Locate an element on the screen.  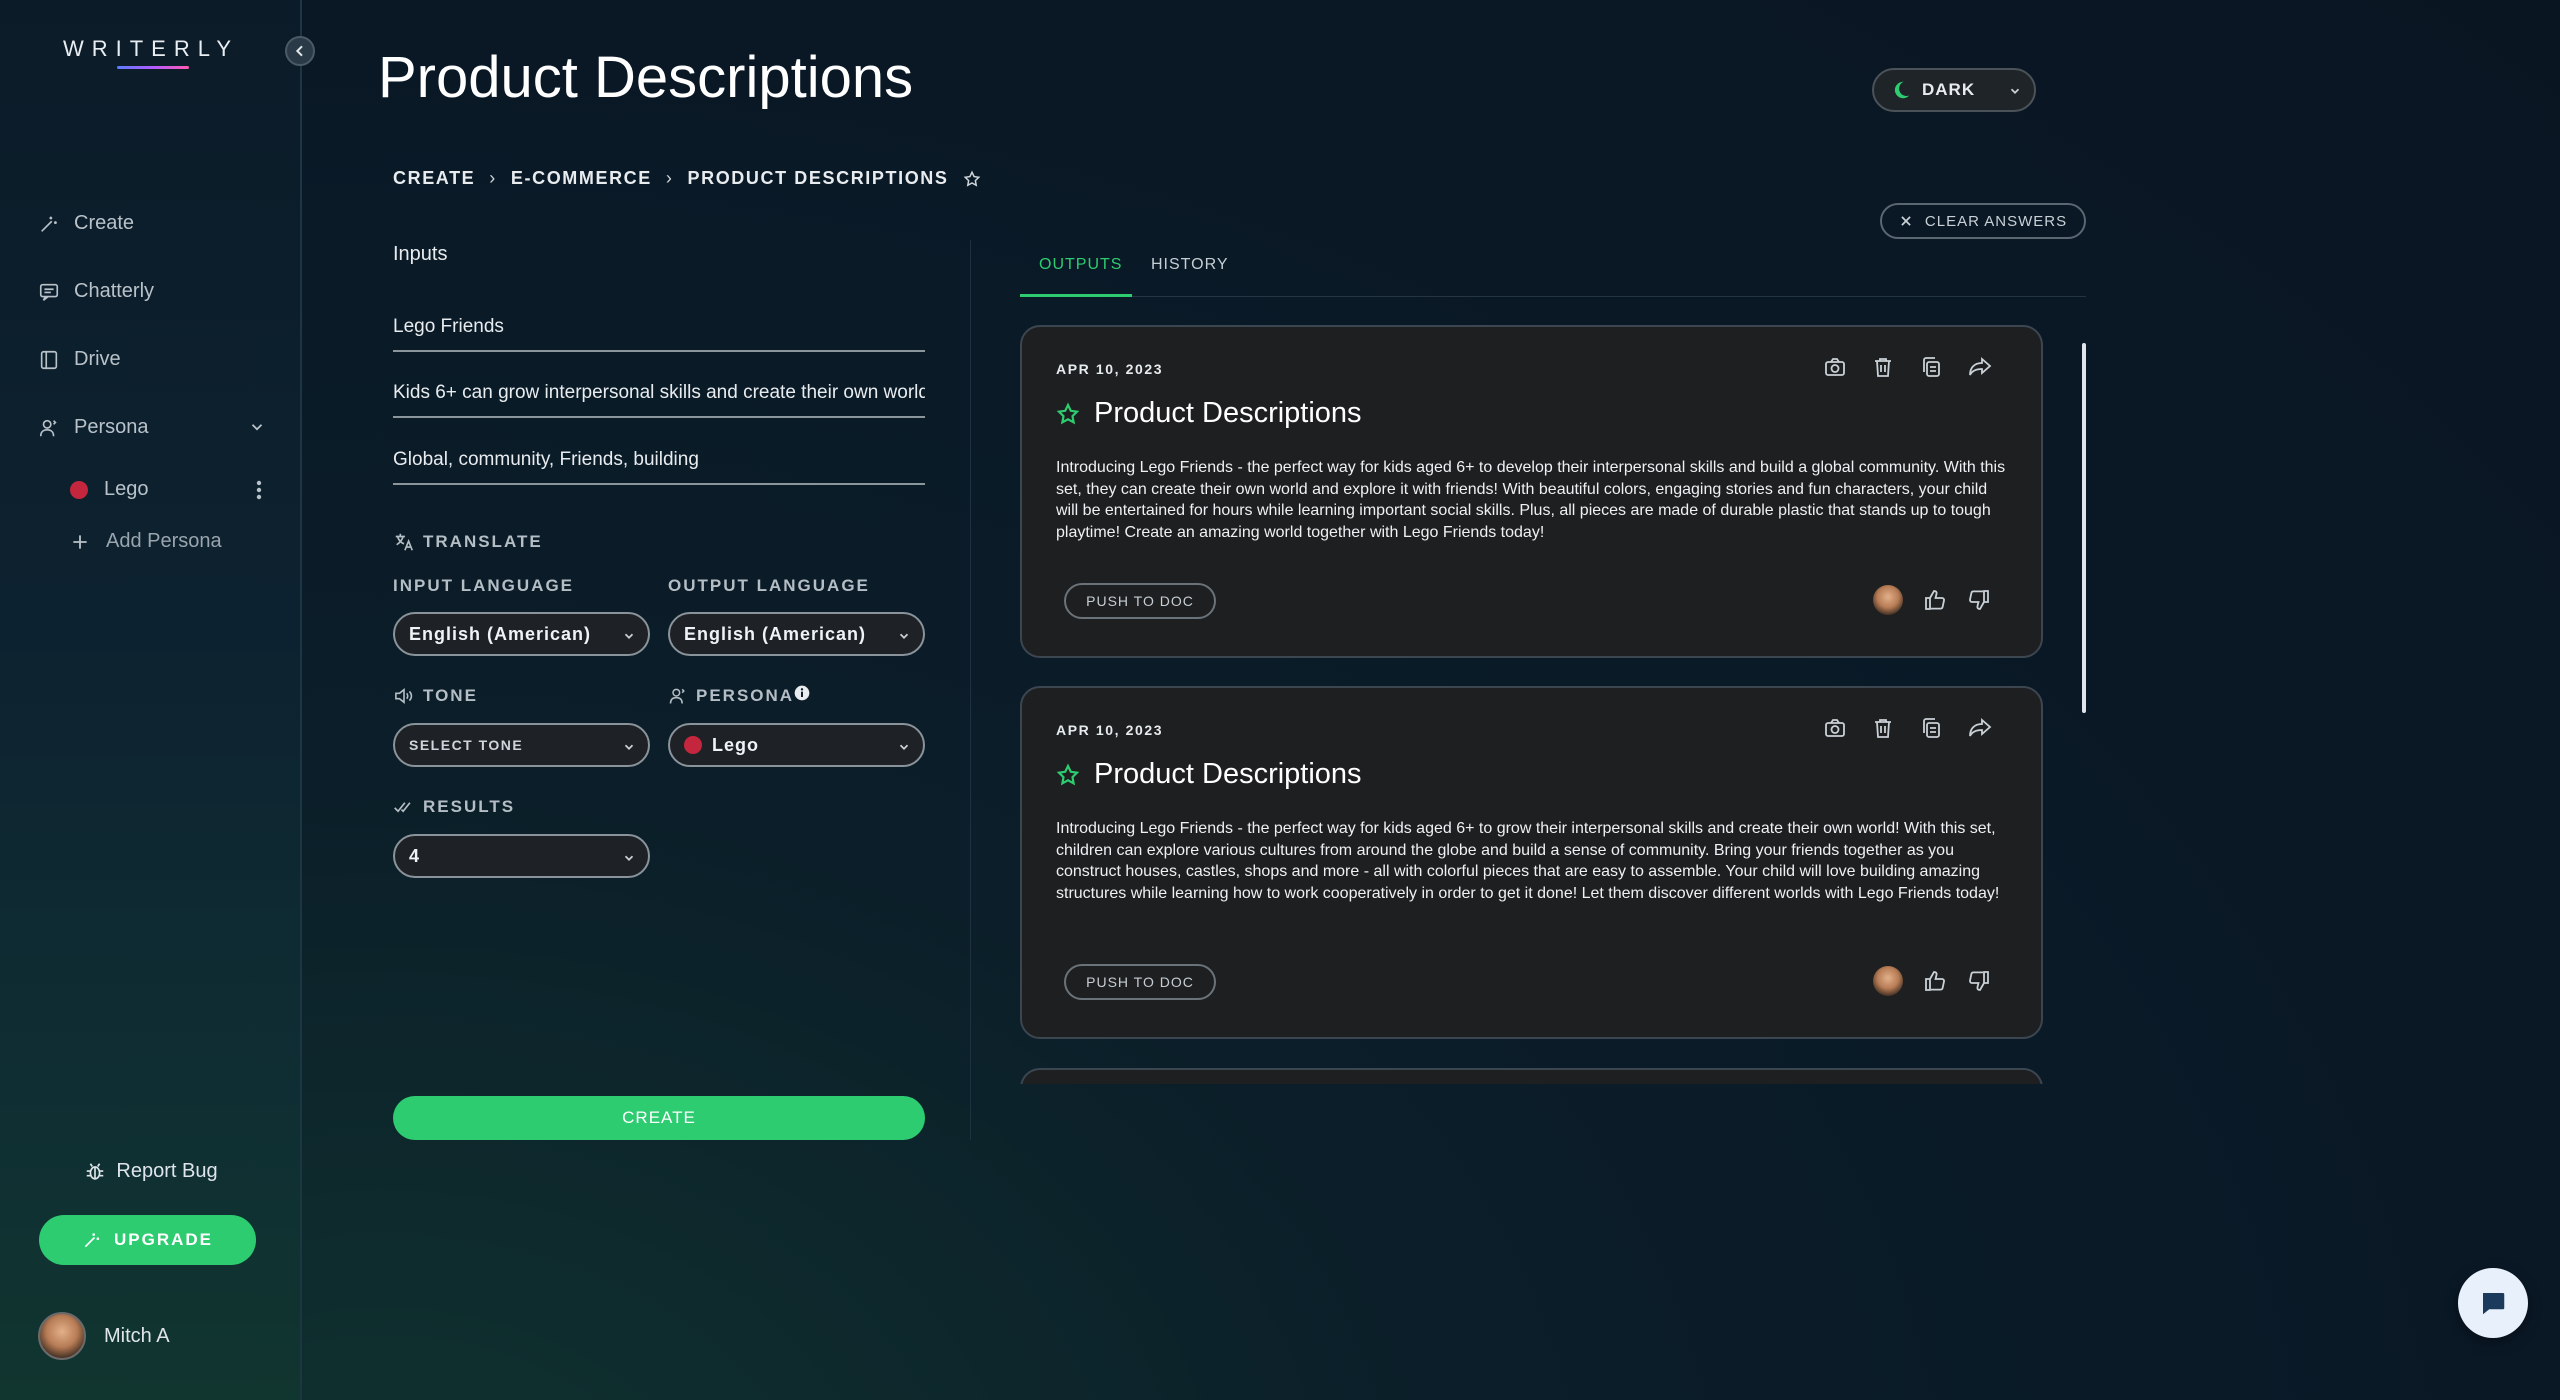
chat-support-button is located at coordinates (2493, 1303).